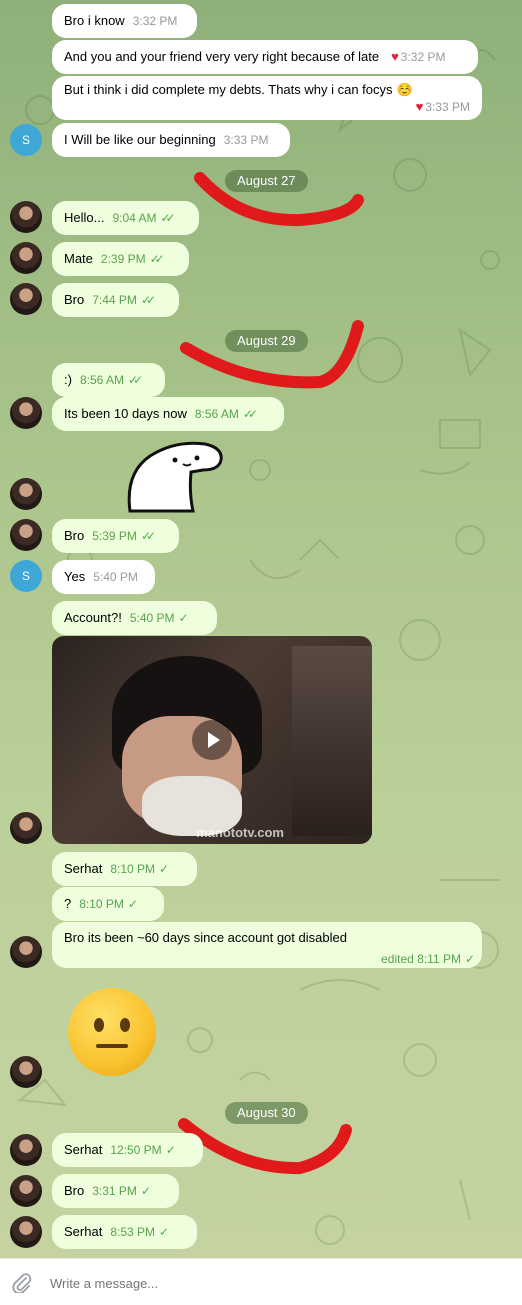 The height and width of the screenshot is (1305, 522). I want to click on message-input-bar, so click(261, 1281).